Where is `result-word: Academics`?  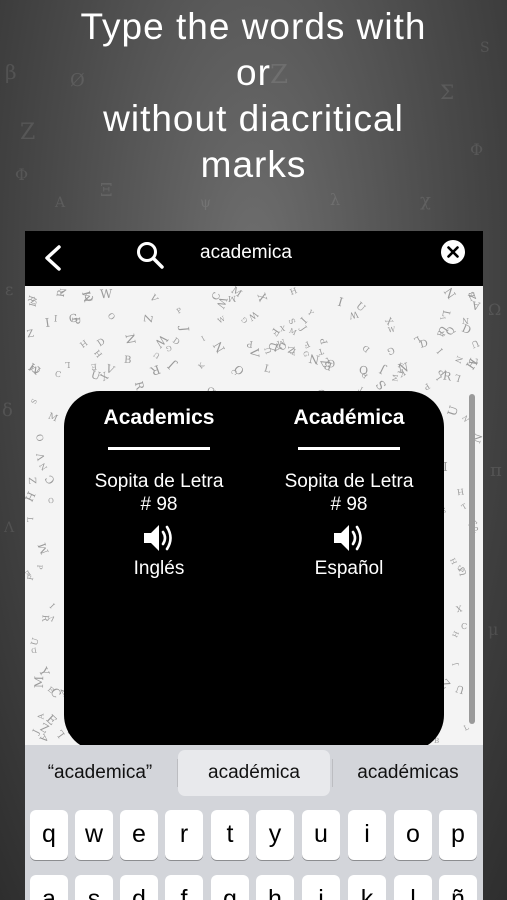 result-word: Academics is located at coordinates (159, 417).